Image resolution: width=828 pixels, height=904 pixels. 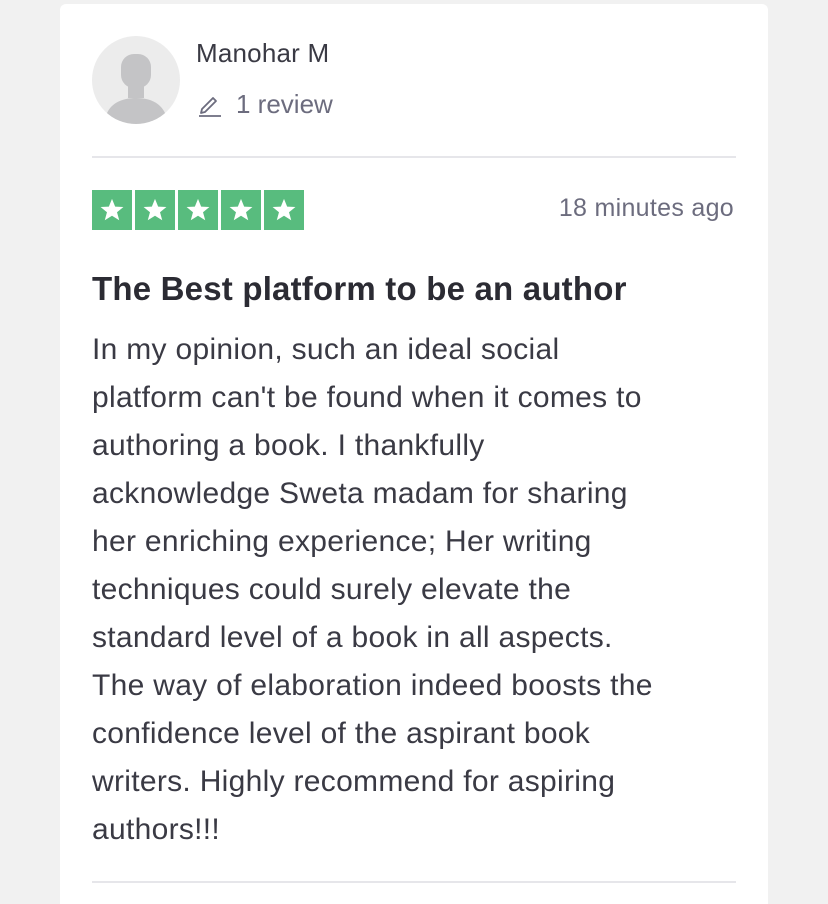 I want to click on review-body-line: platform can't be found when it comes to, so click(x=367, y=397).